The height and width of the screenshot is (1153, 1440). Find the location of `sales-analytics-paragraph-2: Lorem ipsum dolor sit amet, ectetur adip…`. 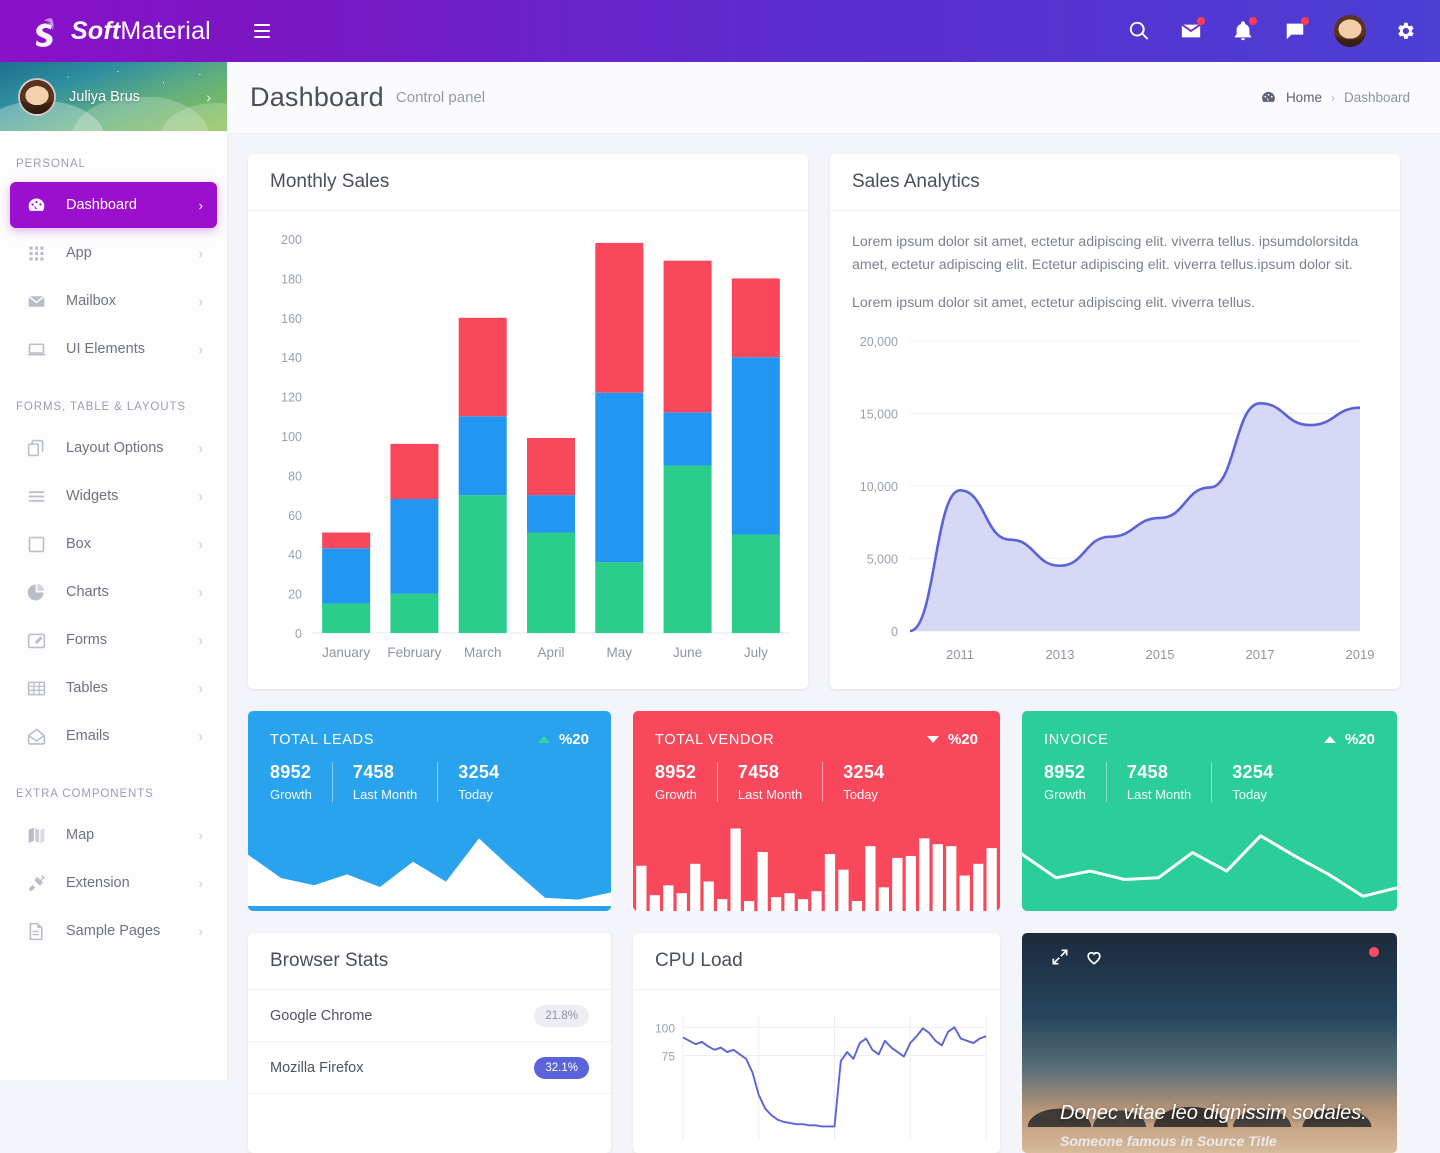

sales-analytics-paragraph-2: Lorem ipsum dolor sit amet, ectetur adip… is located at coordinates (1053, 303).